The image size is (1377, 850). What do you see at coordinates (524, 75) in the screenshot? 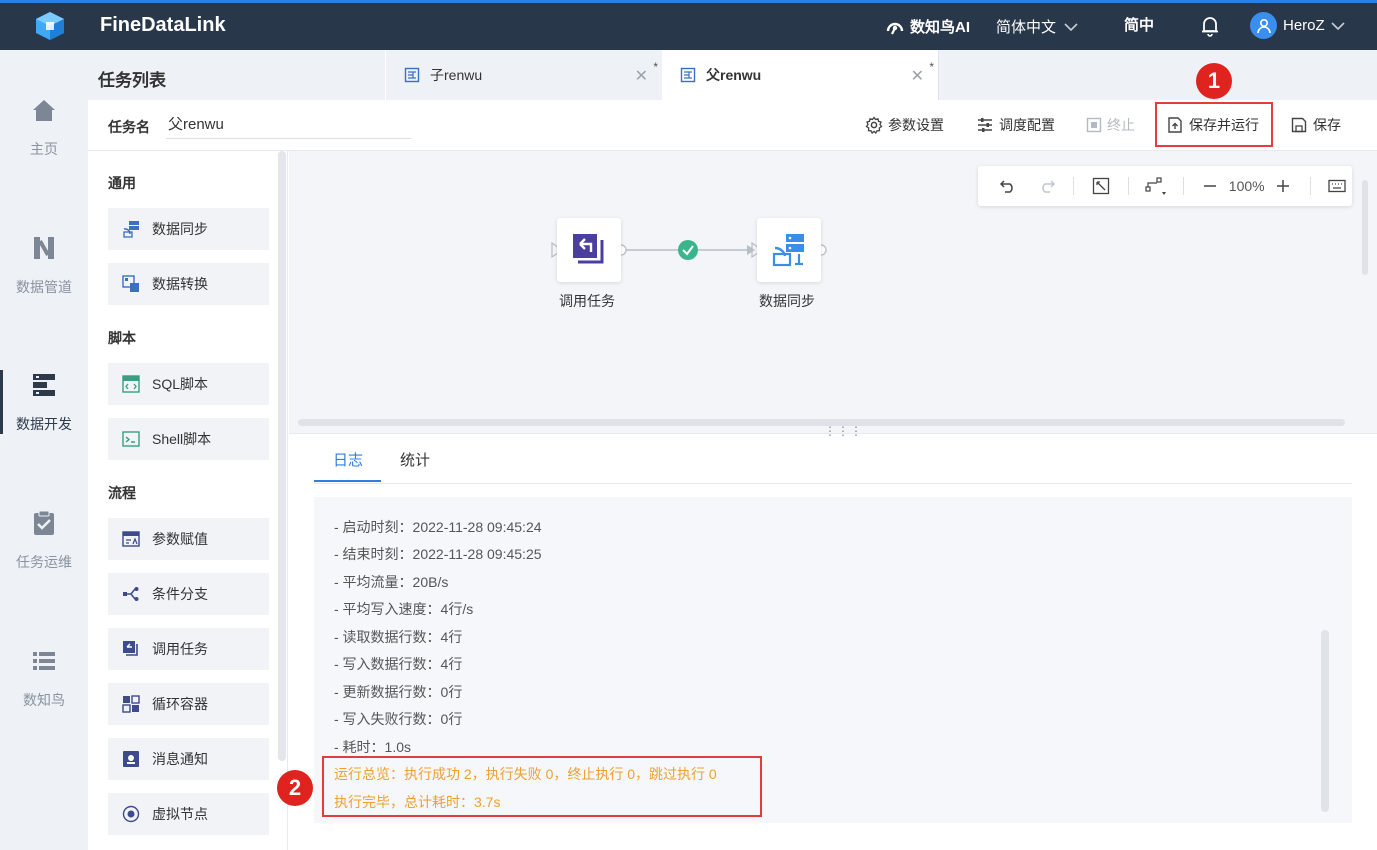
I see `tab-child-task: 子renwu ✕ *` at bounding box center [524, 75].